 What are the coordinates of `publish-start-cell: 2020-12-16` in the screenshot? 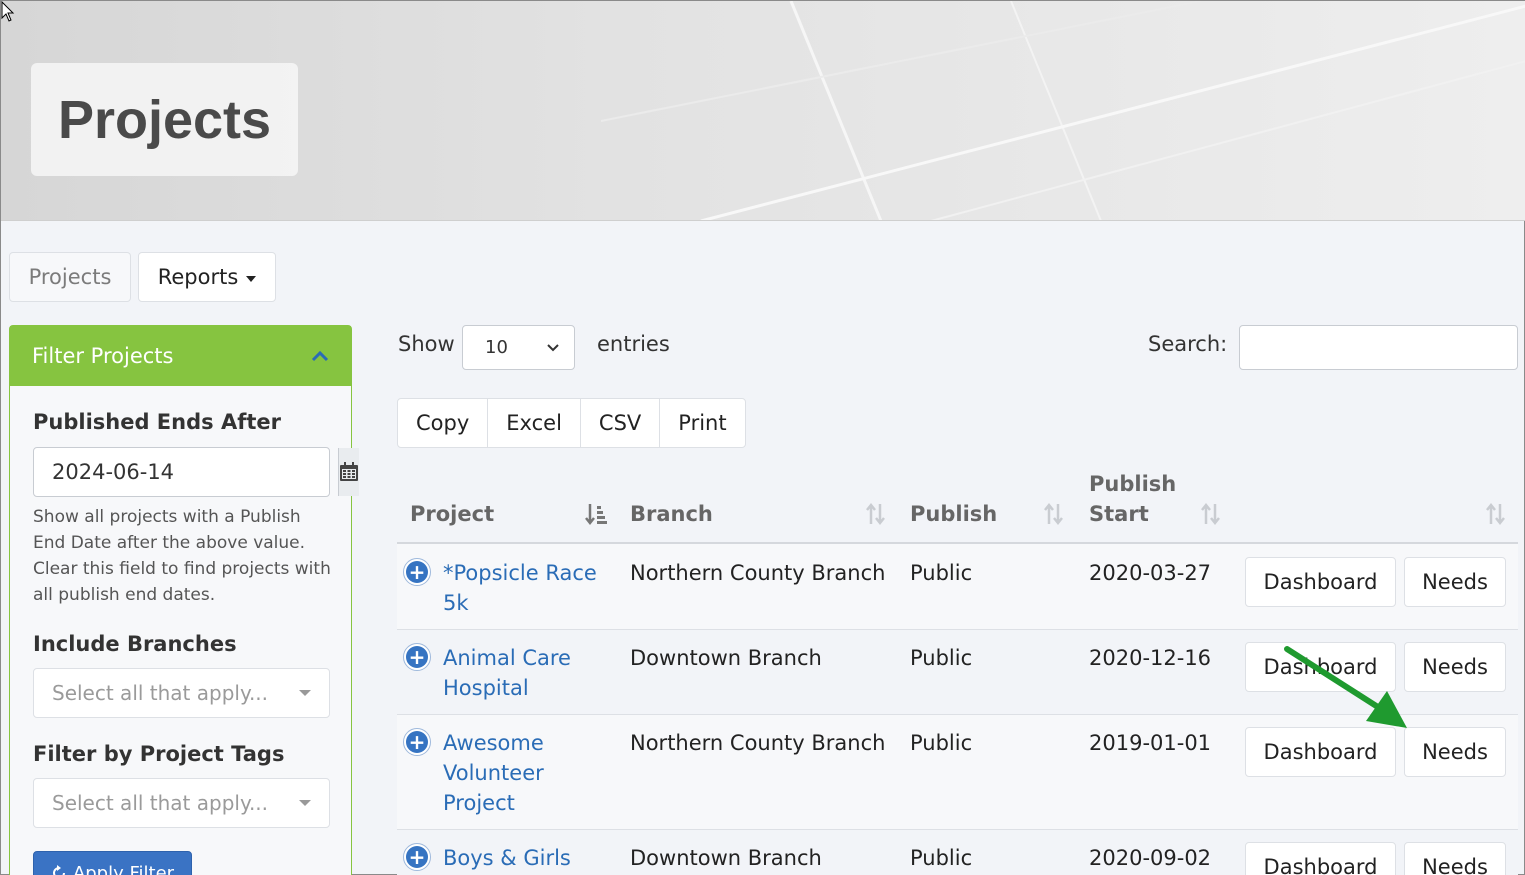 It's located at (1150, 658).